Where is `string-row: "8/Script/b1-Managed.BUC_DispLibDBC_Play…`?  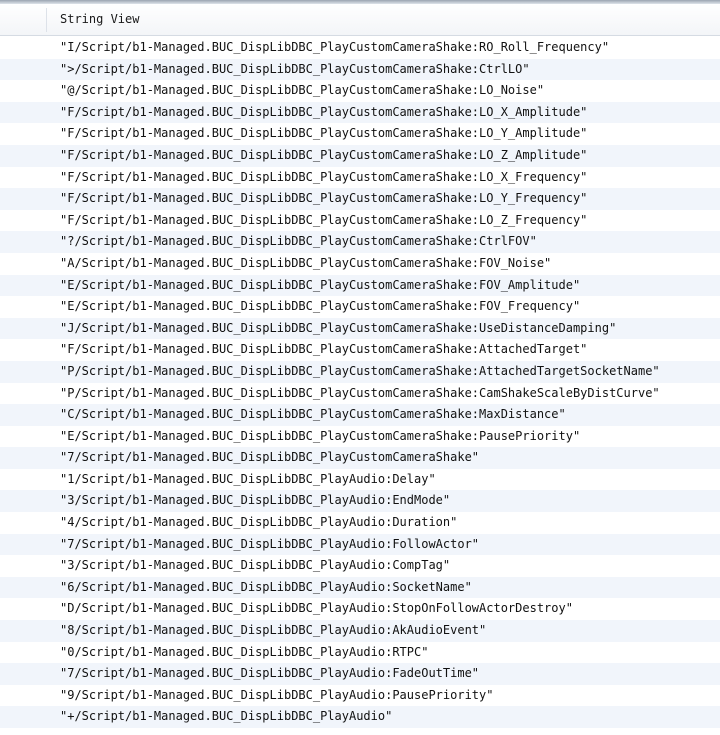
string-row: "8/Script/b1-Managed.BUC_DispLibDBC_Play… is located at coordinates (360, 631).